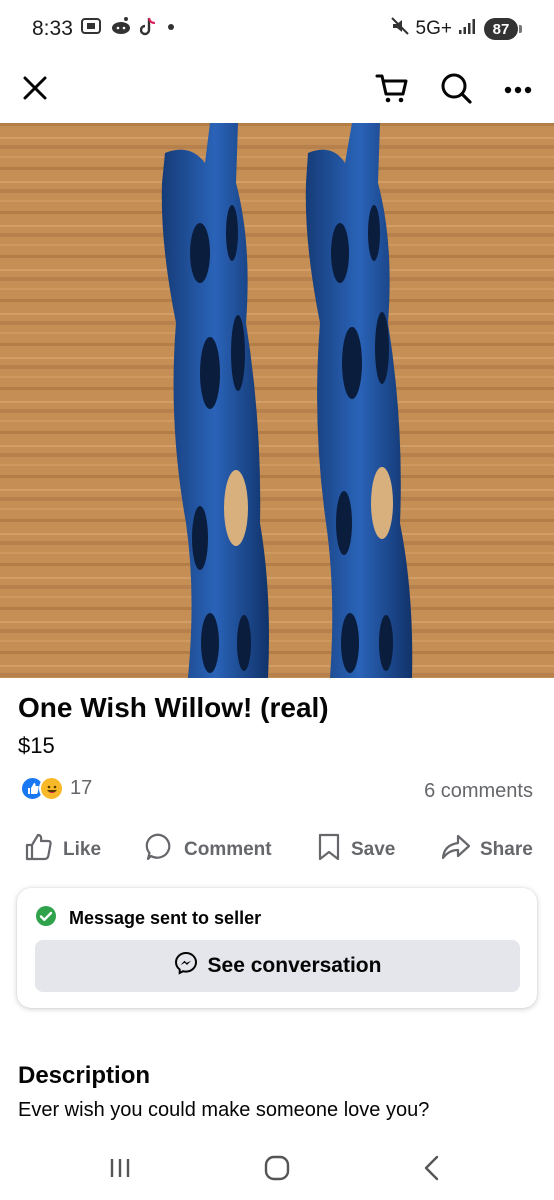 The width and height of the screenshot is (554, 1200). I want to click on recent-apps-icon, so click(120, 1170).